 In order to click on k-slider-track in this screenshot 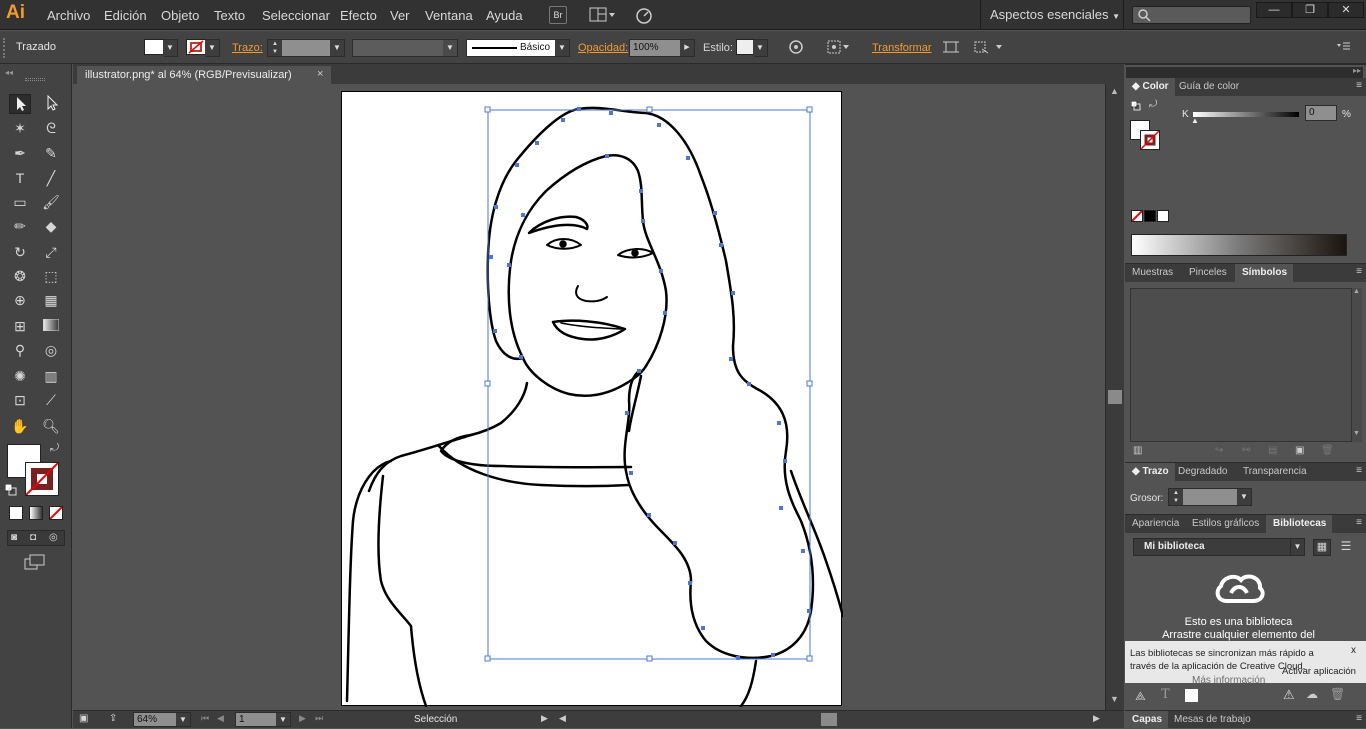, I will do `click(1246, 114)`.